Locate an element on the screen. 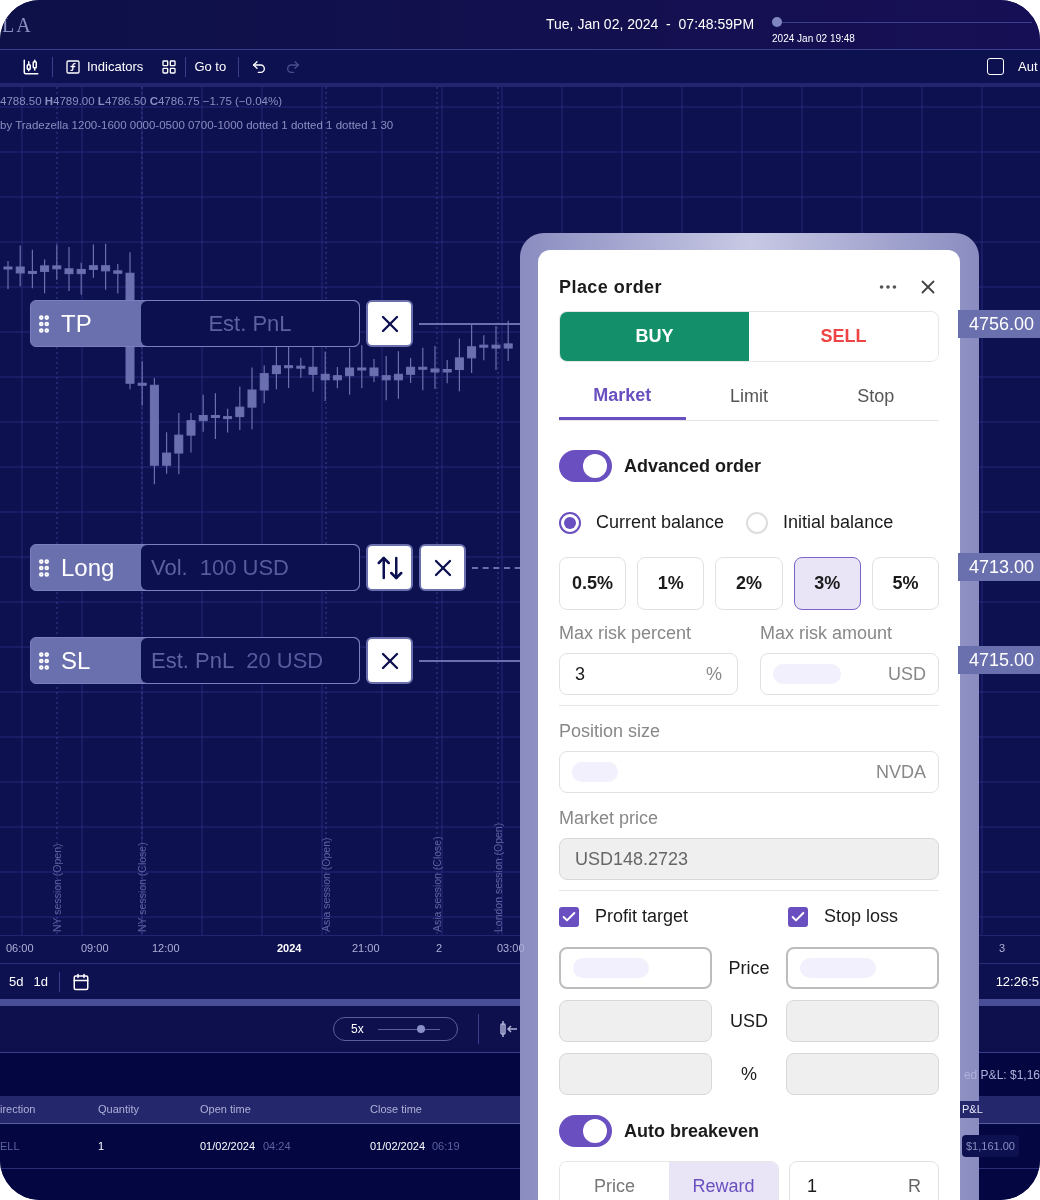  field-label: Max risk amount is located at coordinates (827, 633).